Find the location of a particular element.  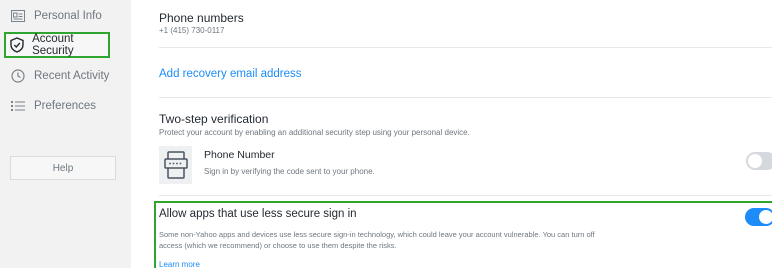

phone-device-icon is located at coordinates (175, 165).